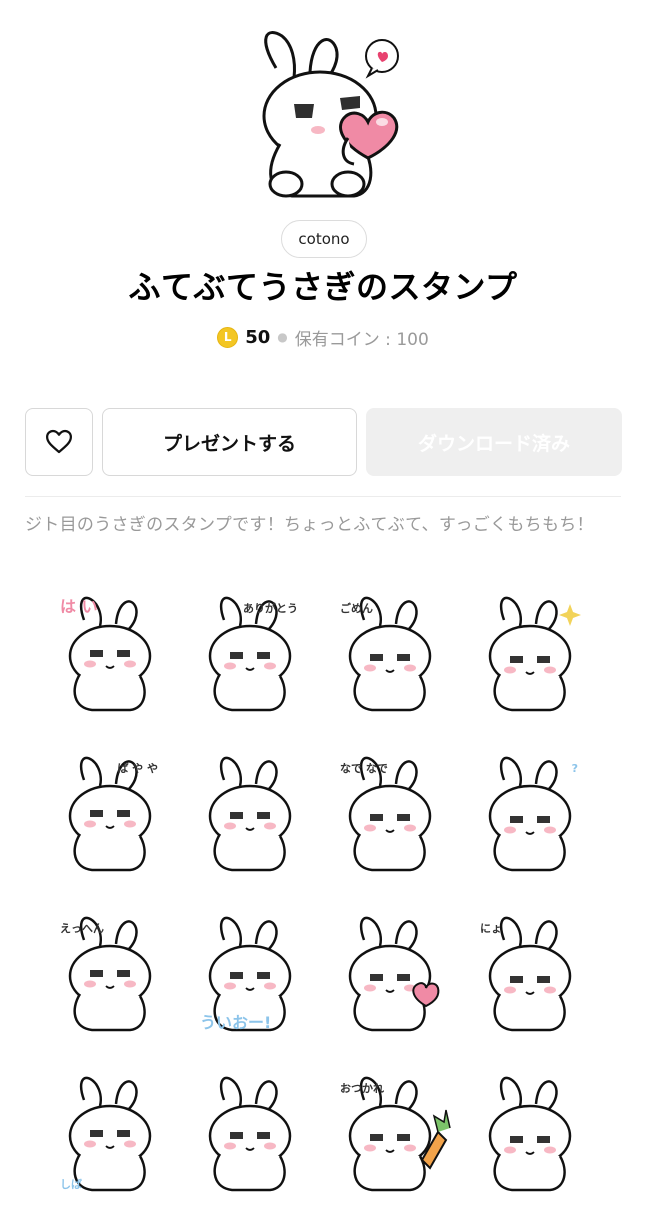 This screenshot has width=646, height=1230. Describe the element at coordinates (250, 670) in the screenshot. I see `sticker-thumbnail: ありがとう` at that location.